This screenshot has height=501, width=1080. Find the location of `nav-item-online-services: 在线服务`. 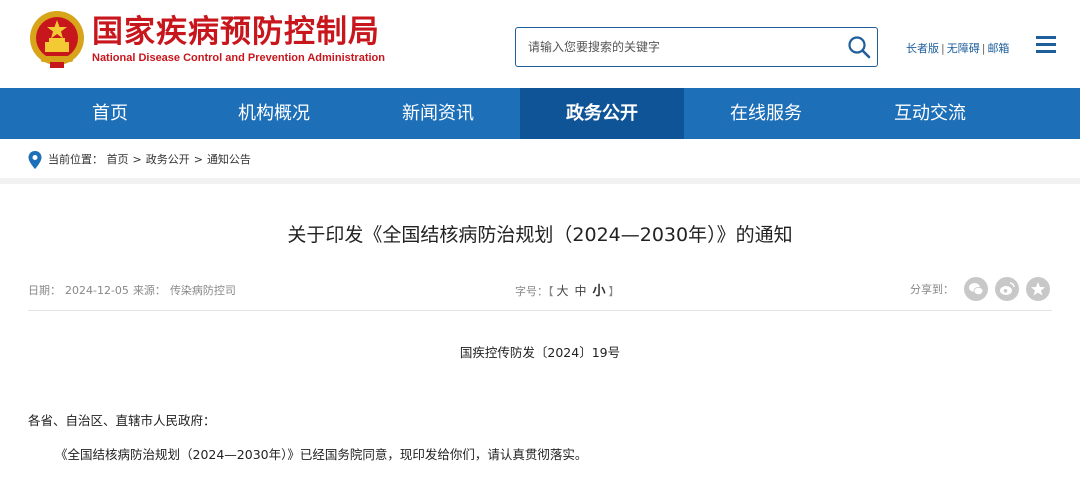

nav-item-online-services: 在线服务 is located at coordinates (766, 113).